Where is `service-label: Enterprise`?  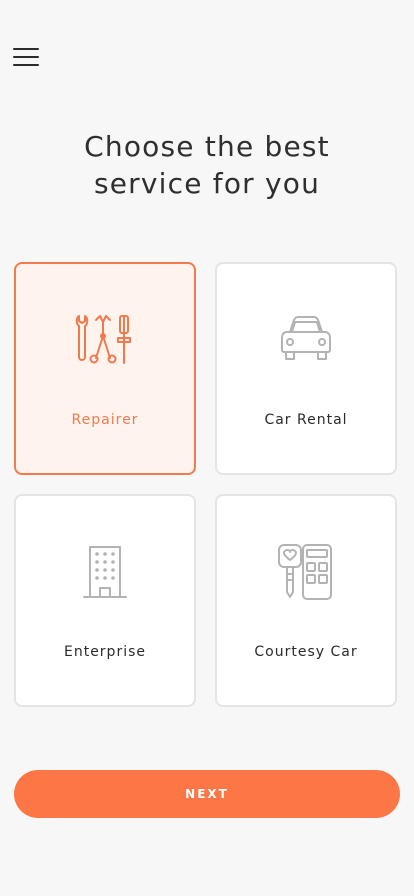
service-label: Enterprise is located at coordinates (105, 652).